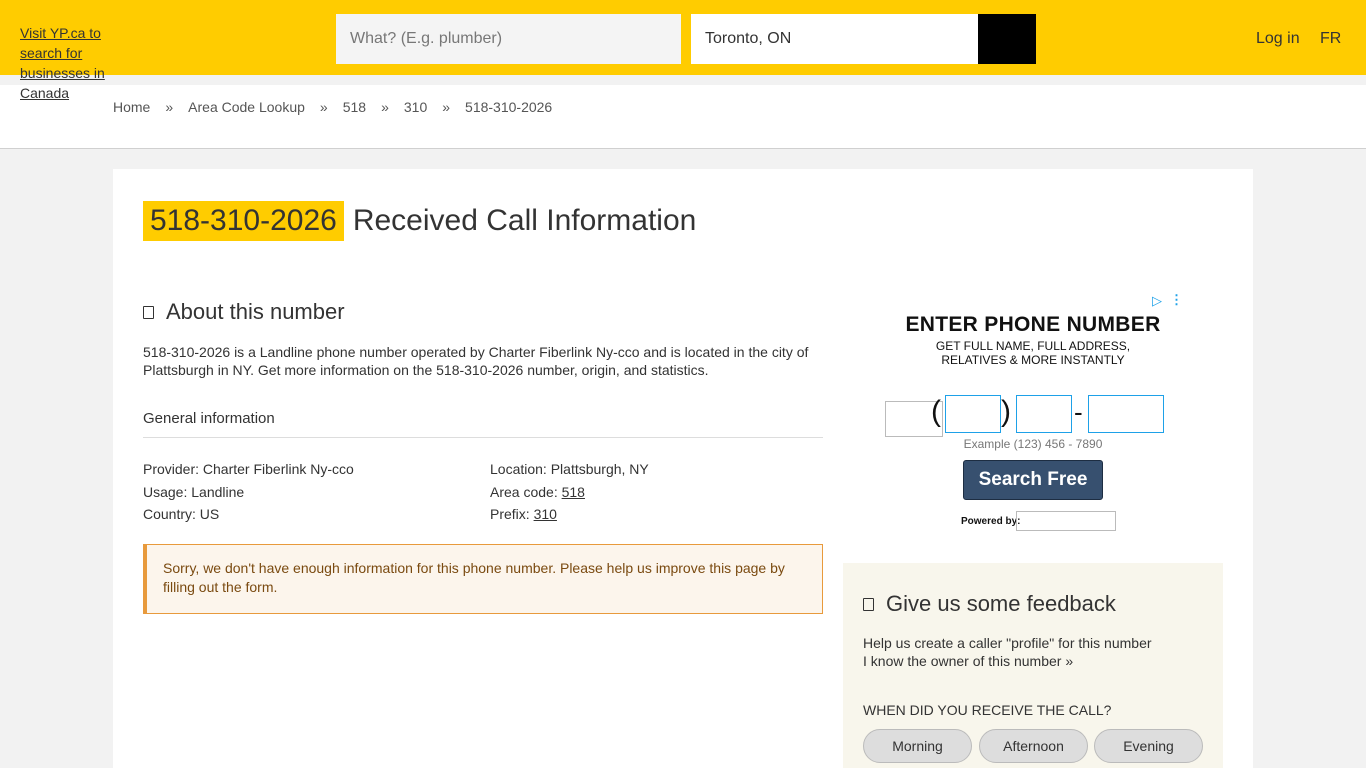 This screenshot has height=768, width=1366. Describe the element at coordinates (1078, 412) in the screenshot. I see `ad-dash: -` at that location.